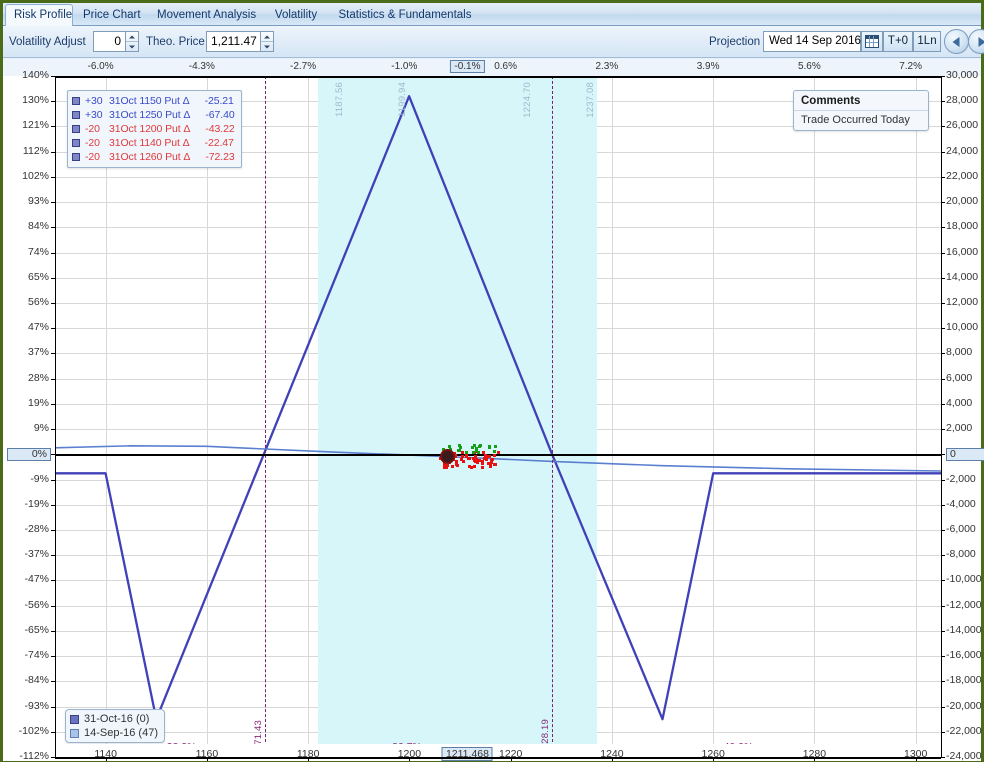 The height and width of the screenshot is (762, 984). What do you see at coordinates (404, 66) in the screenshot?
I see `x-axis-top-tick: -1.0%` at bounding box center [404, 66].